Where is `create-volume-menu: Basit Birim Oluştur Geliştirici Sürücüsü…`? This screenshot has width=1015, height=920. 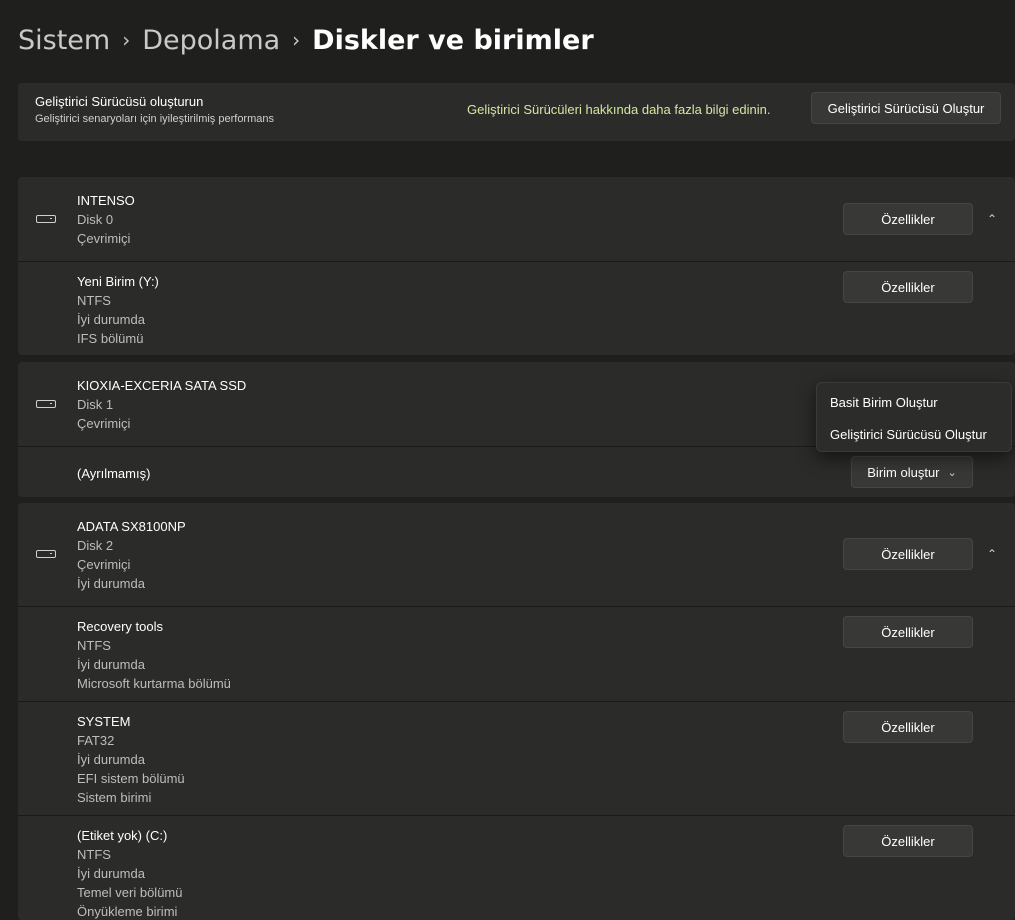
create-volume-menu: Basit Birim Oluştur Geliştirici Sürücüsü… is located at coordinates (914, 417).